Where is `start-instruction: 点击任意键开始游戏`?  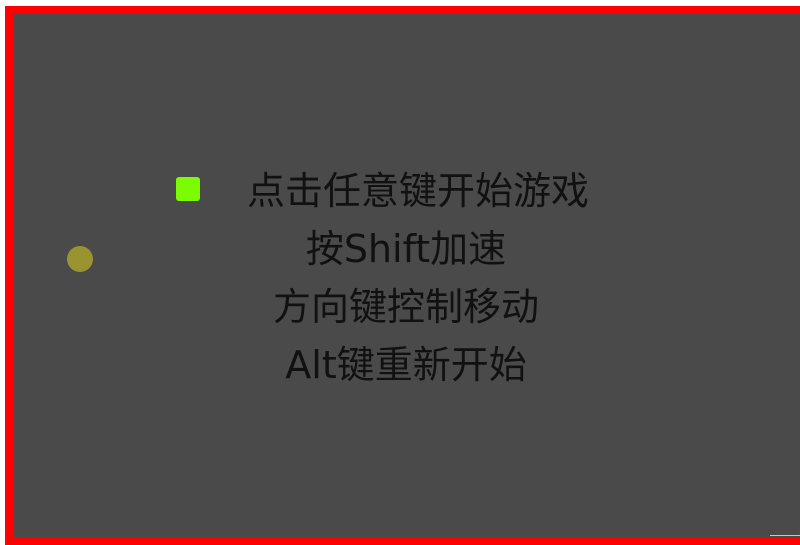 start-instruction: 点击任意键开始游戏 is located at coordinates (406, 191).